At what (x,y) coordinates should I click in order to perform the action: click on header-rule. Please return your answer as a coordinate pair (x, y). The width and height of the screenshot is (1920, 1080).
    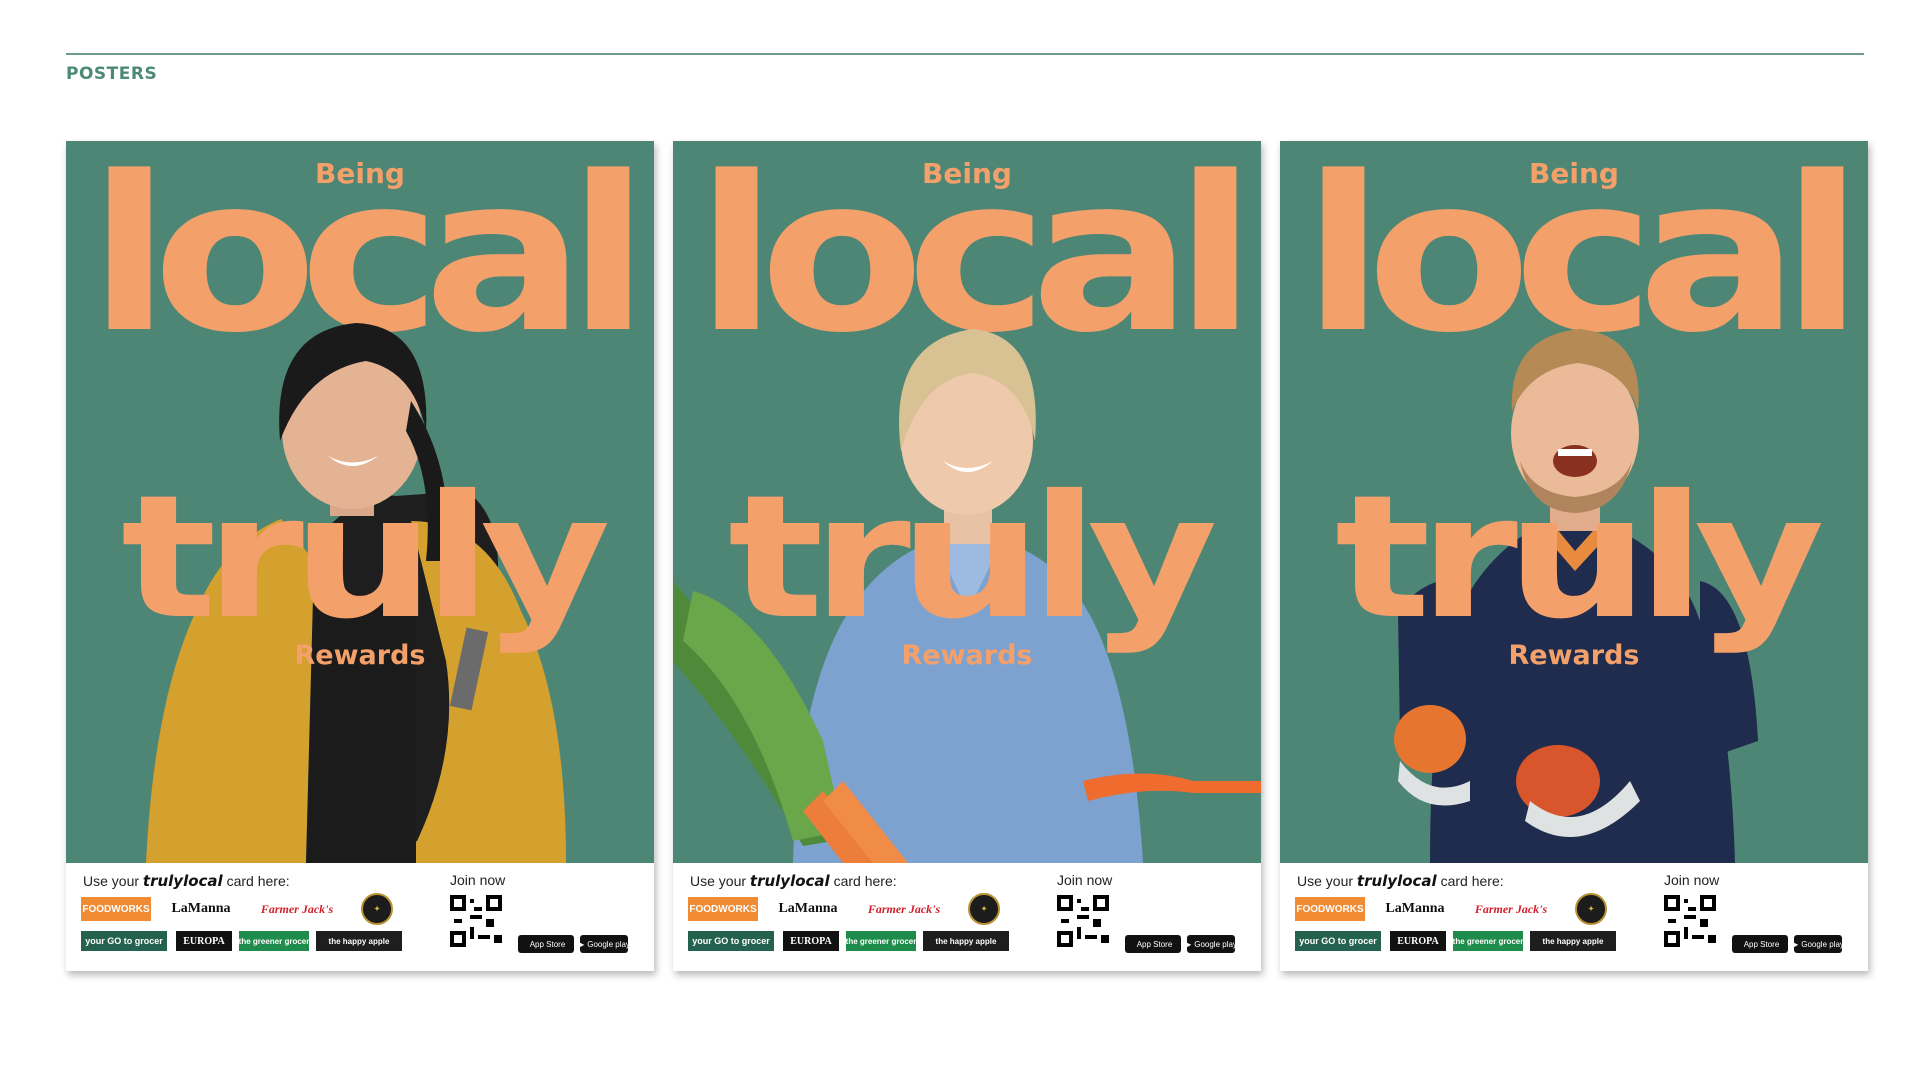
    Looking at the image, I should click on (965, 54).